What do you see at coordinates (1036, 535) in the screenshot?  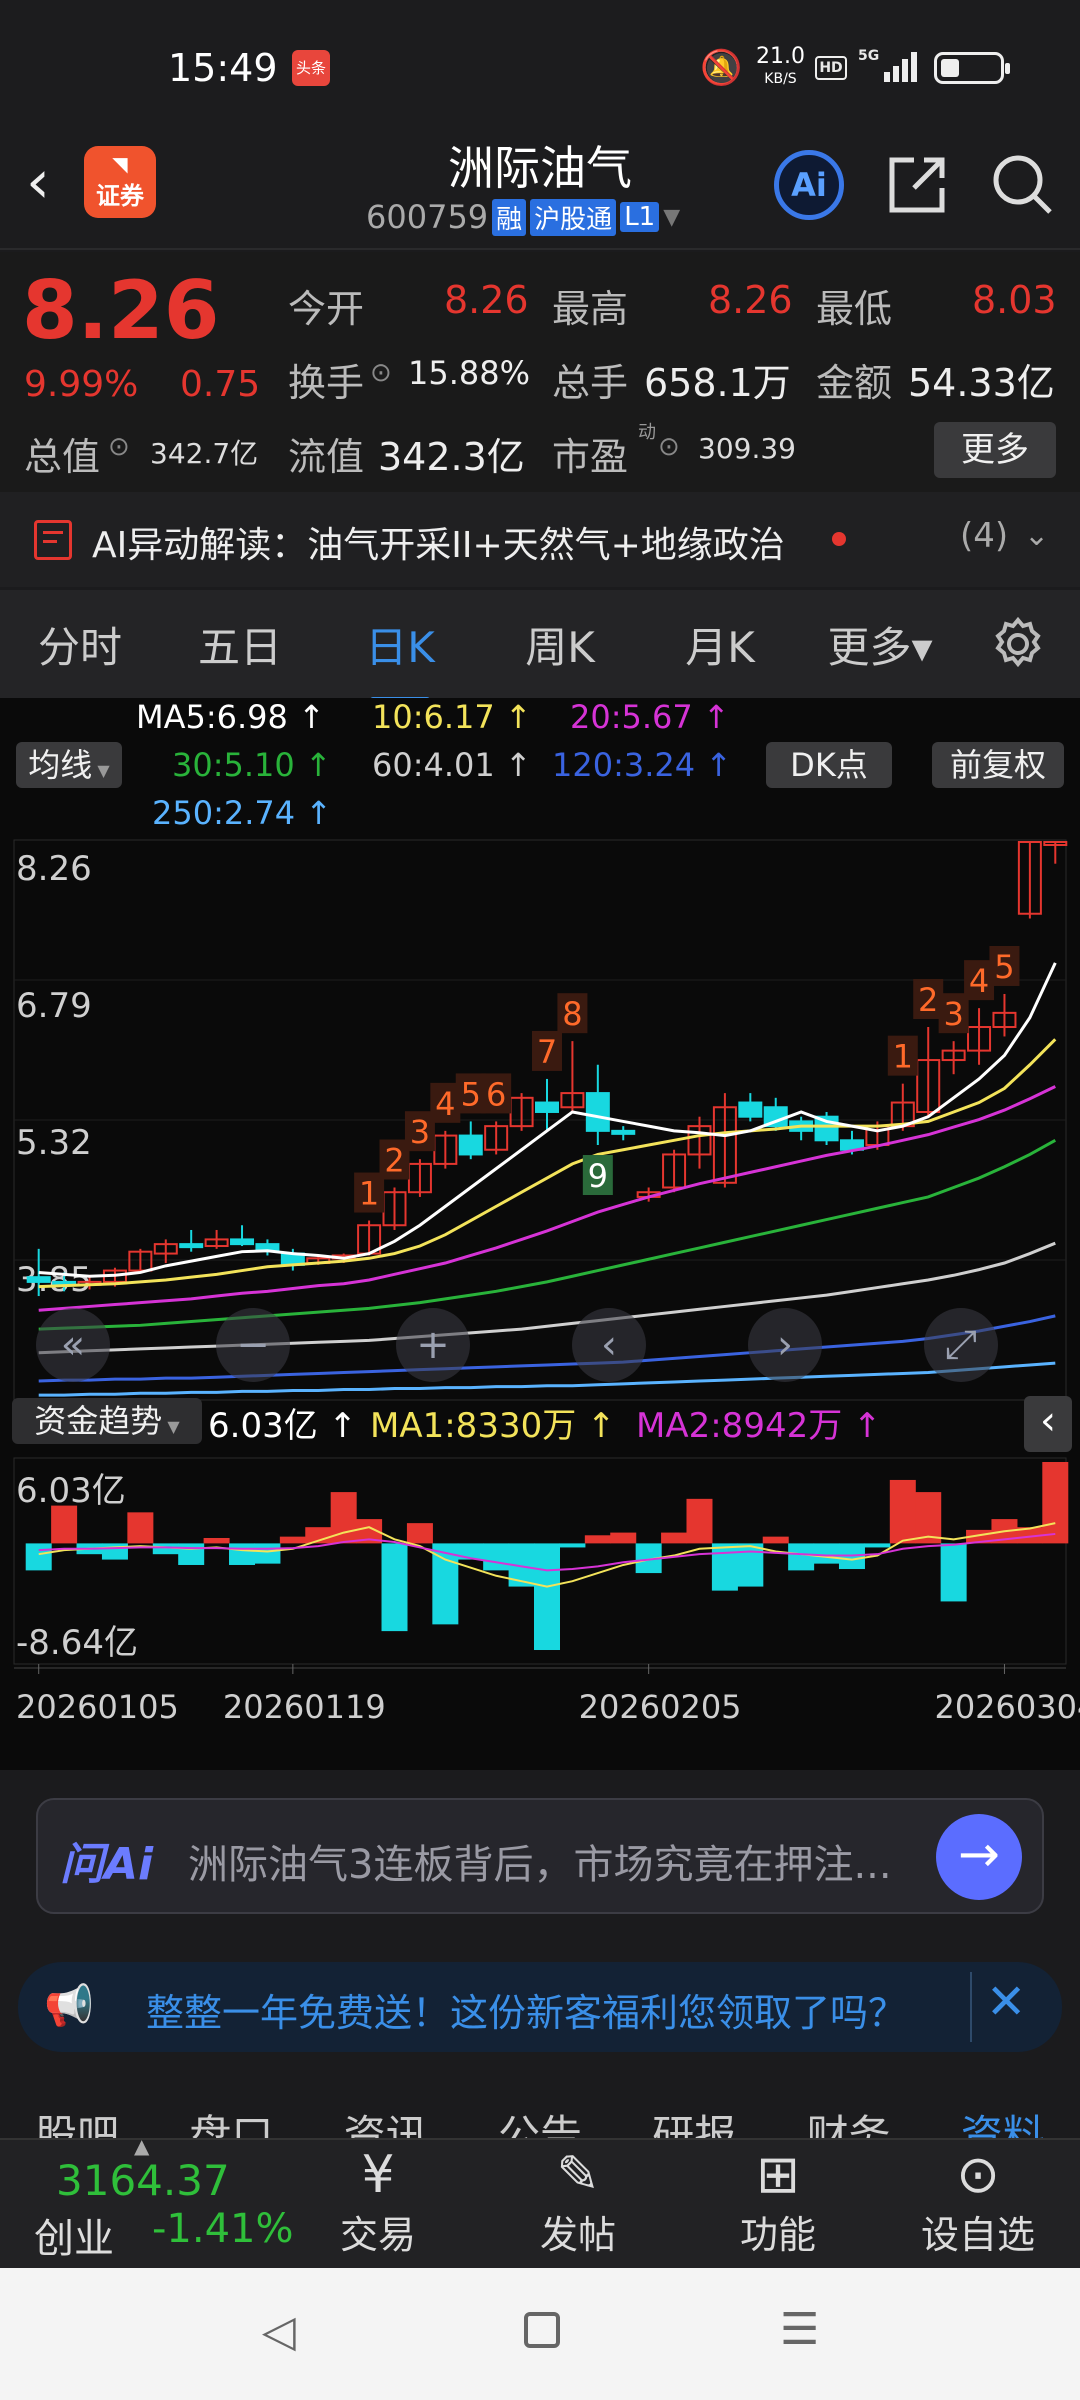 I see `chevron-down-icon: ⌄` at bounding box center [1036, 535].